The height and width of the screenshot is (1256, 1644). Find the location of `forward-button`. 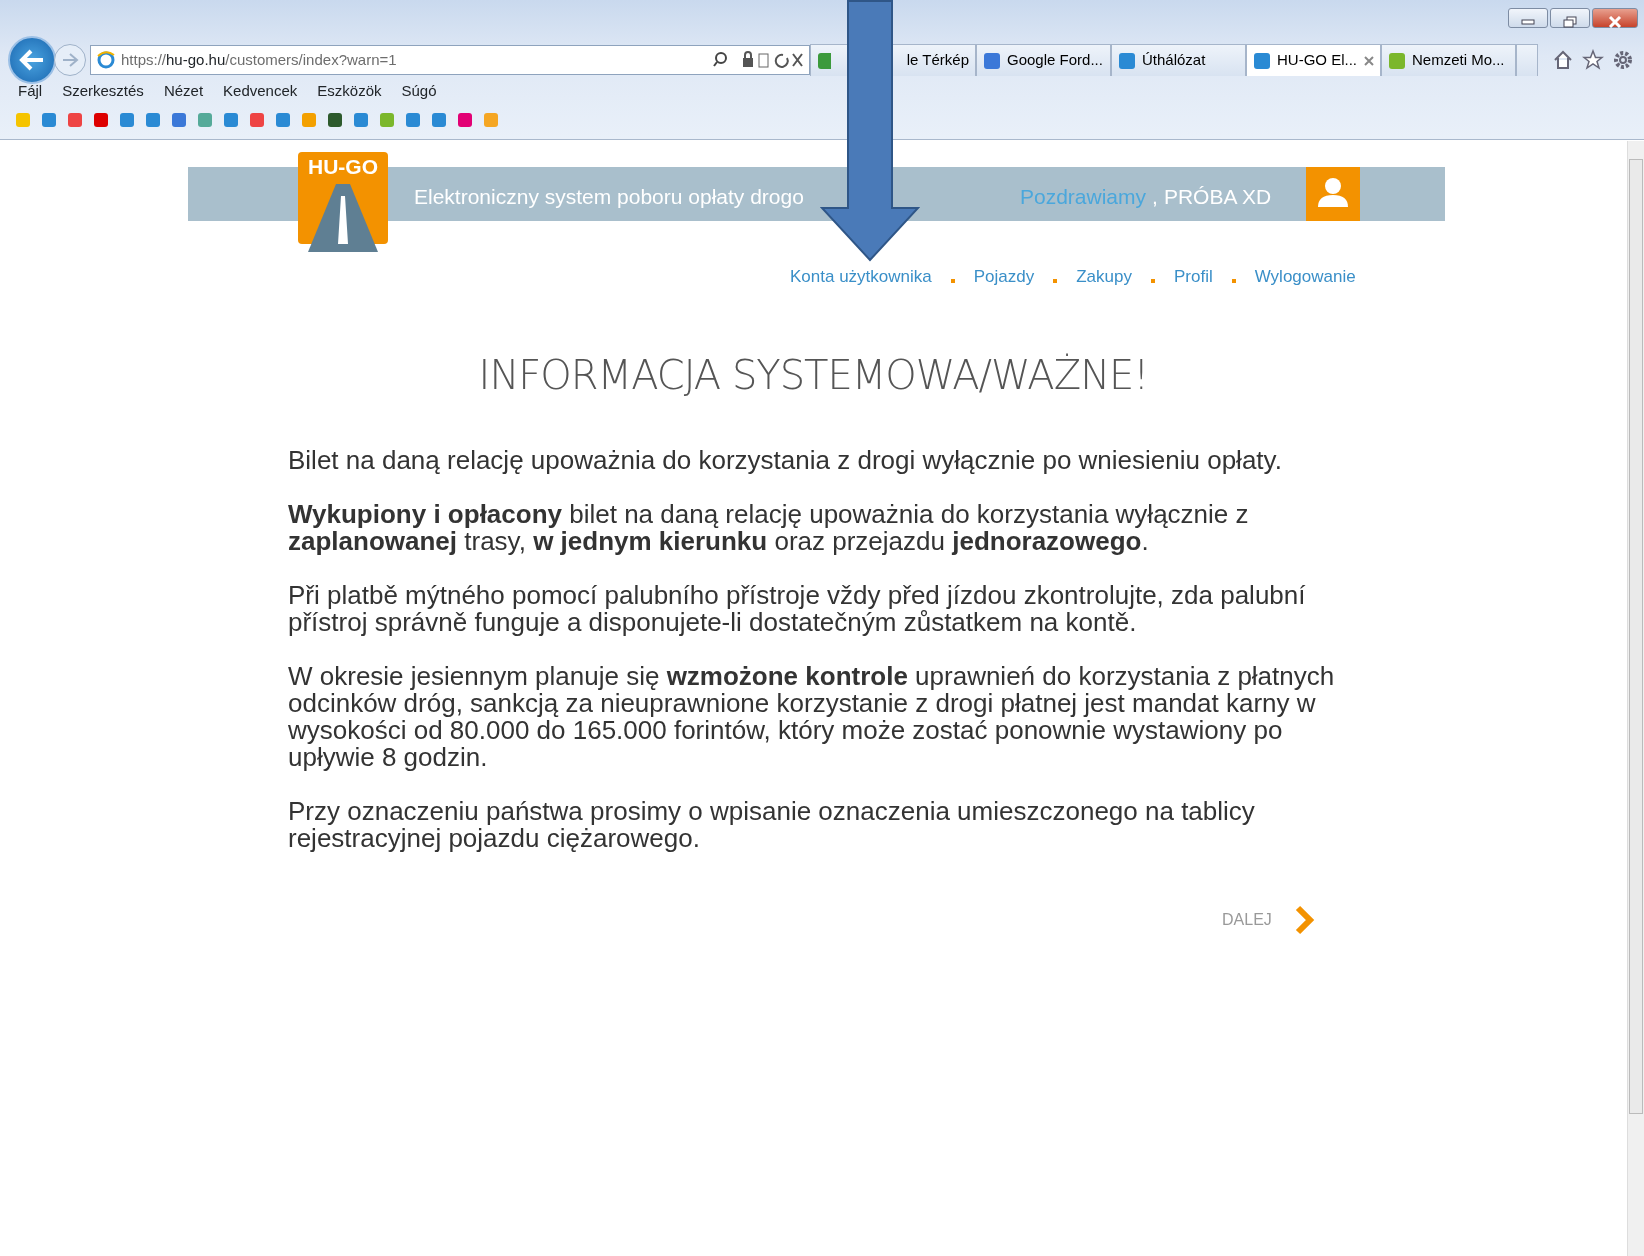

forward-button is located at coordinates (70, 60).